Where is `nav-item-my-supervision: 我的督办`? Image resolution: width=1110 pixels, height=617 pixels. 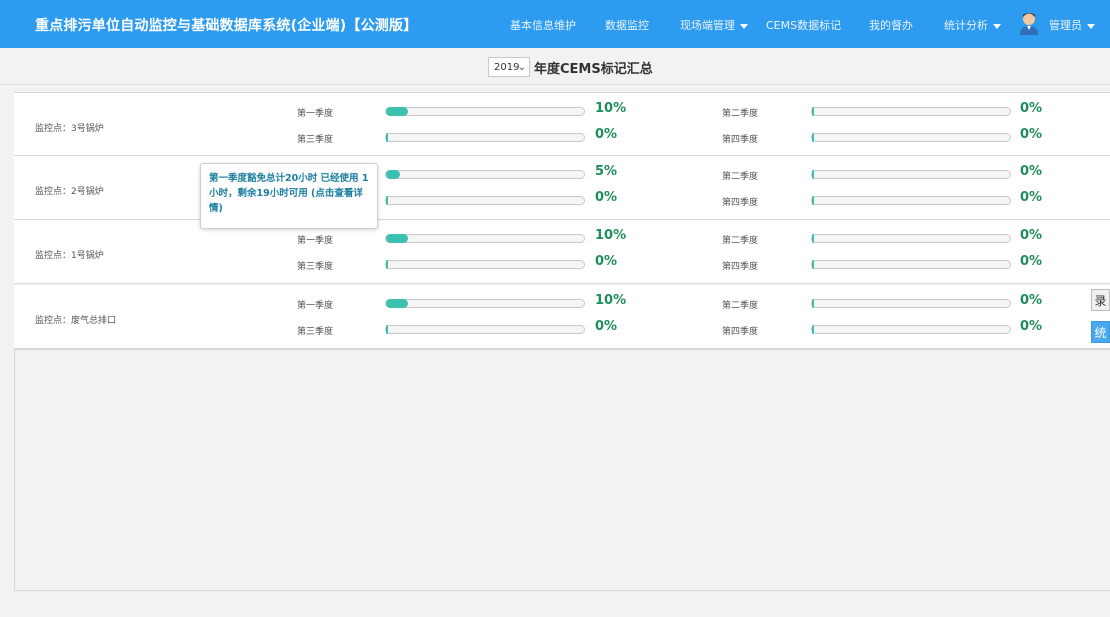
nav-item-my-supervision: 我的督办 is located at coordinates (891, 25).